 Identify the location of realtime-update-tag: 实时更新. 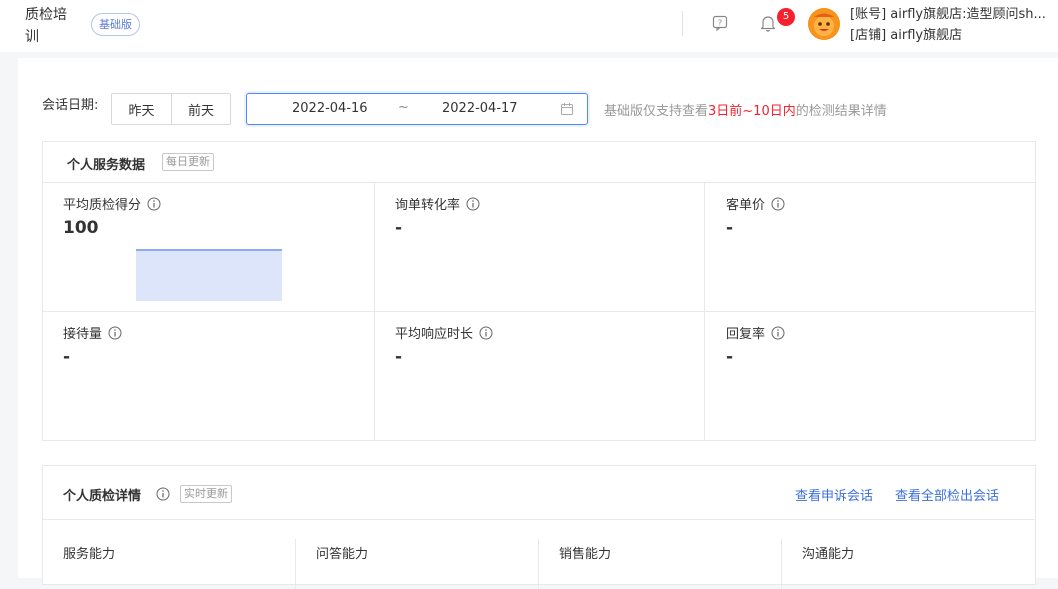
(206, 494).